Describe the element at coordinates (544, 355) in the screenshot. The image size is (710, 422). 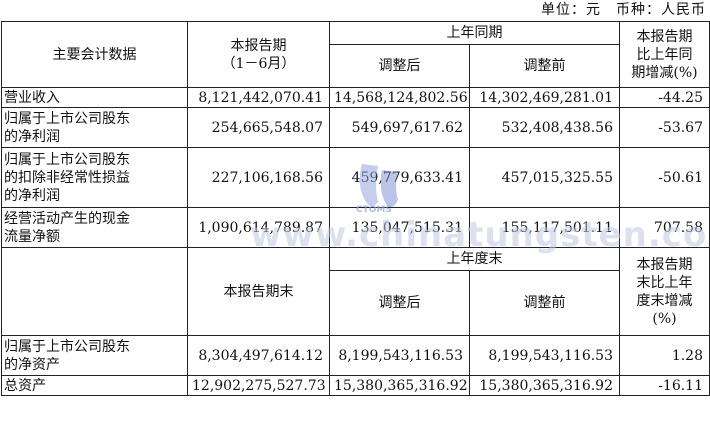
I see `cell-adjusted-before: 8,199,543,116.53` at that location.